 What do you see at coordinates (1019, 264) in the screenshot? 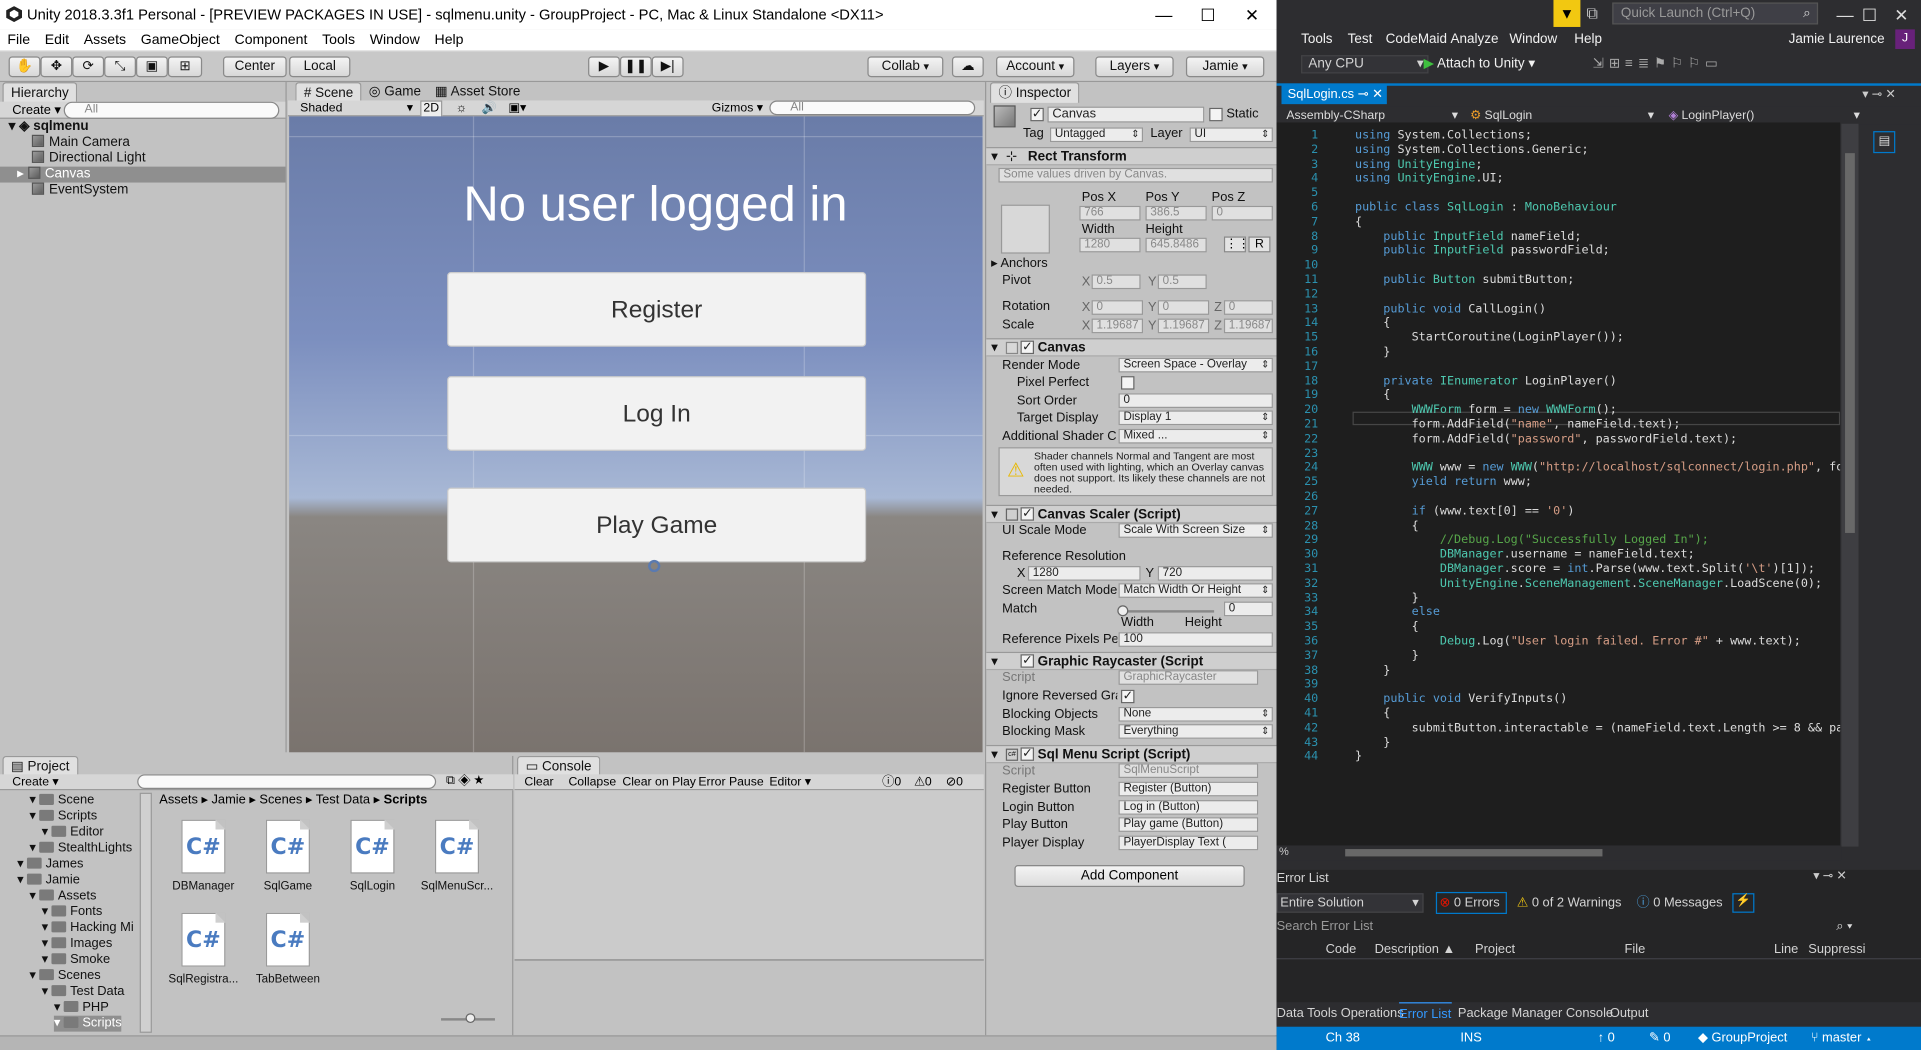
I see `anchors-foldout: ▸ Anchors` at bounding box center [1019, 264].